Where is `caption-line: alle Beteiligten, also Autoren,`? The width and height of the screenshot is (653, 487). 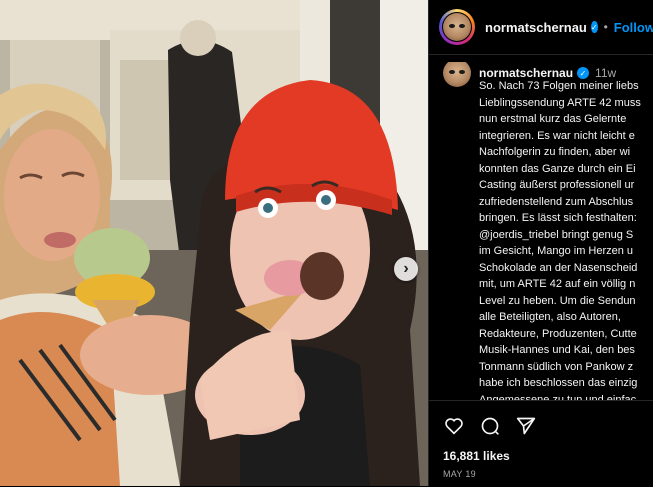
caption-line: alle Beteiligten, also Autoren, is located at coordinates (550, 317).